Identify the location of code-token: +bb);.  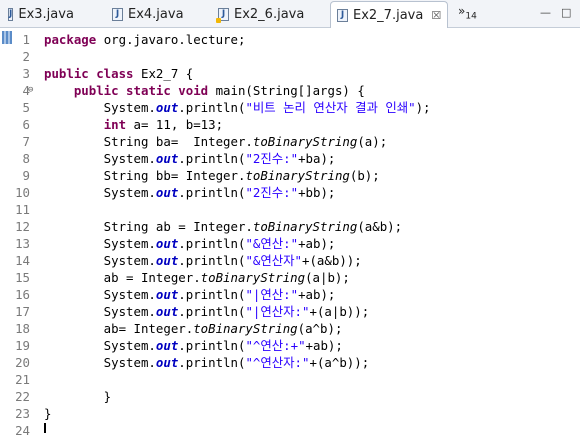
(317, 192).